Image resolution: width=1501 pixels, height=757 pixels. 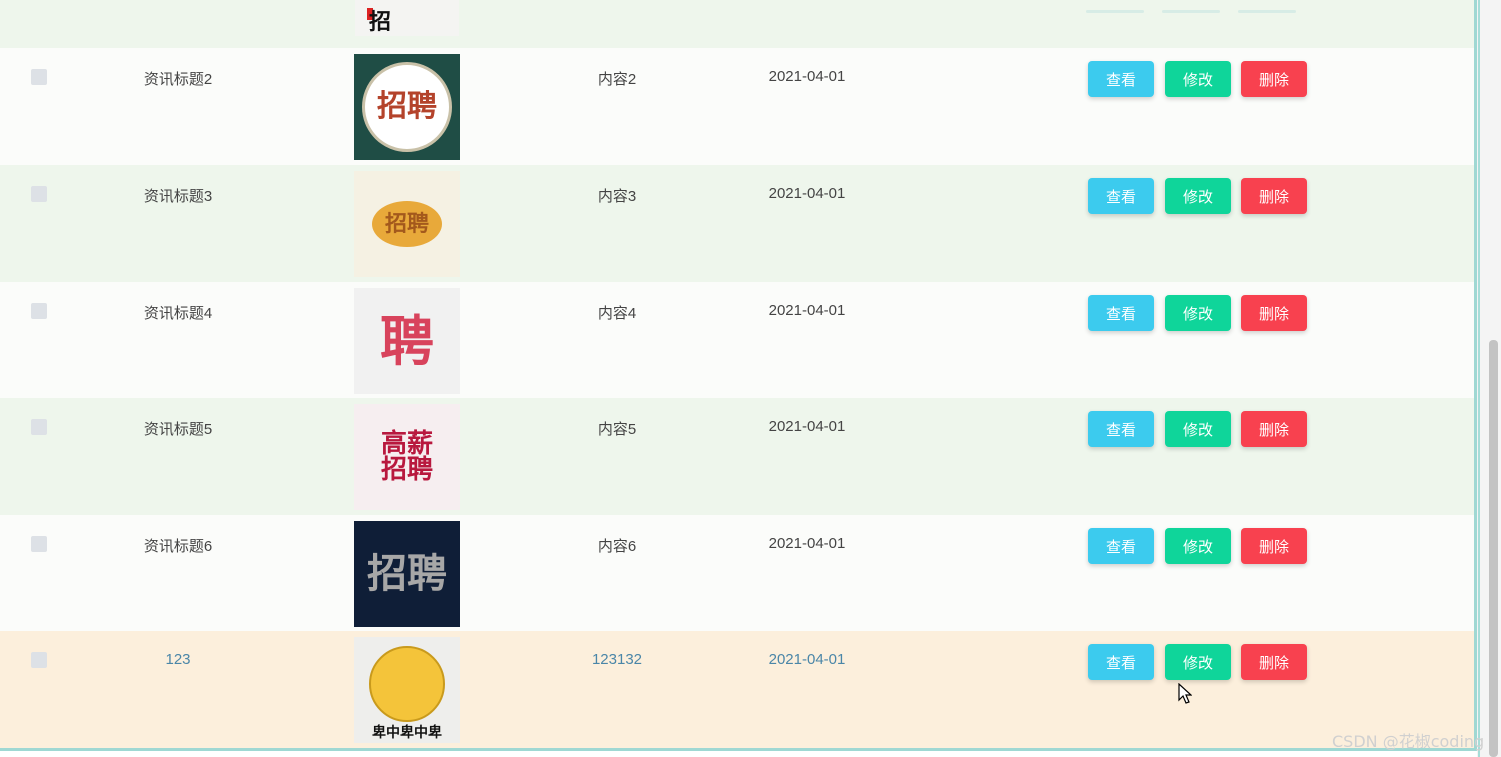 I want to click on news-image-text: 卑中卑中卑, so click(x=407, y=733).